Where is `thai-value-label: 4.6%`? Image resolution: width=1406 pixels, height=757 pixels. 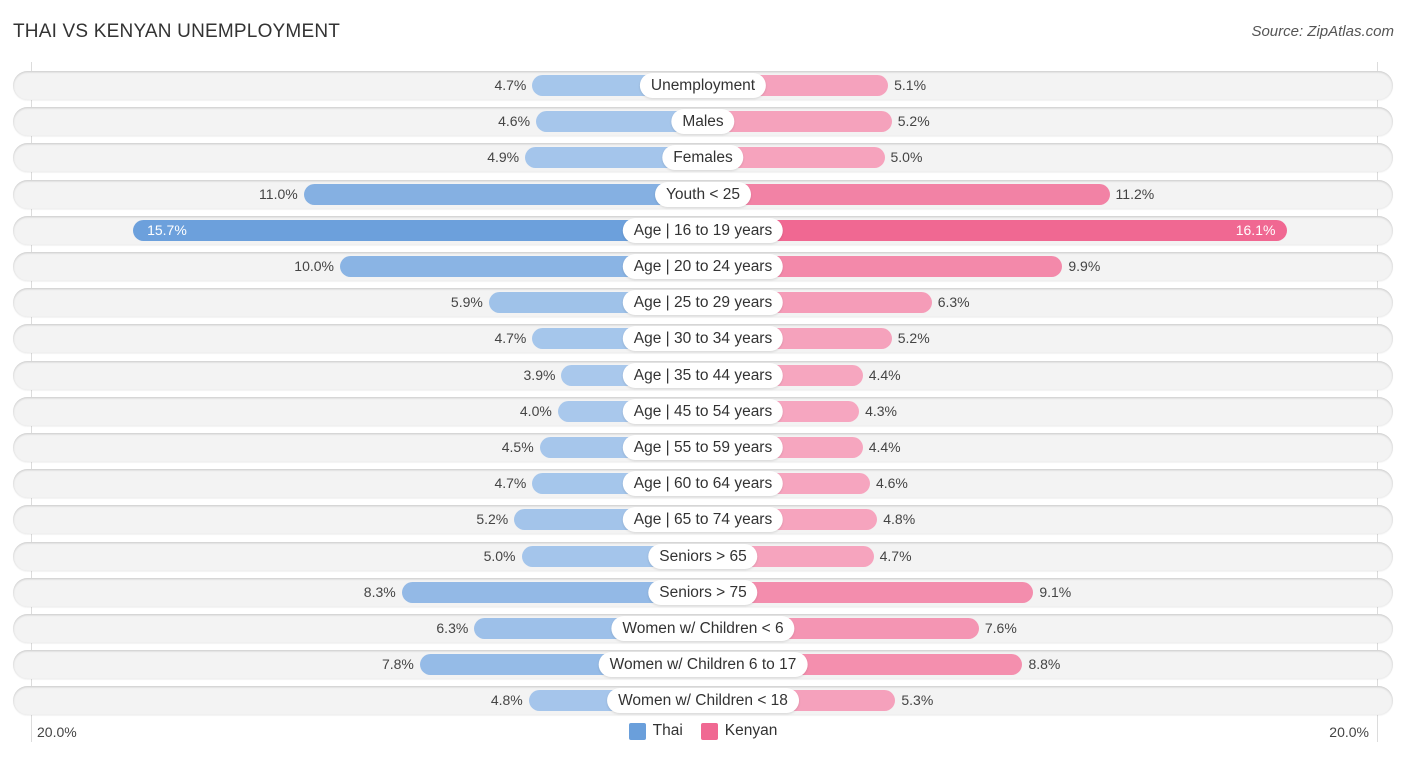
thai-value-label: 4.6% is located at coordinates (514, 121).